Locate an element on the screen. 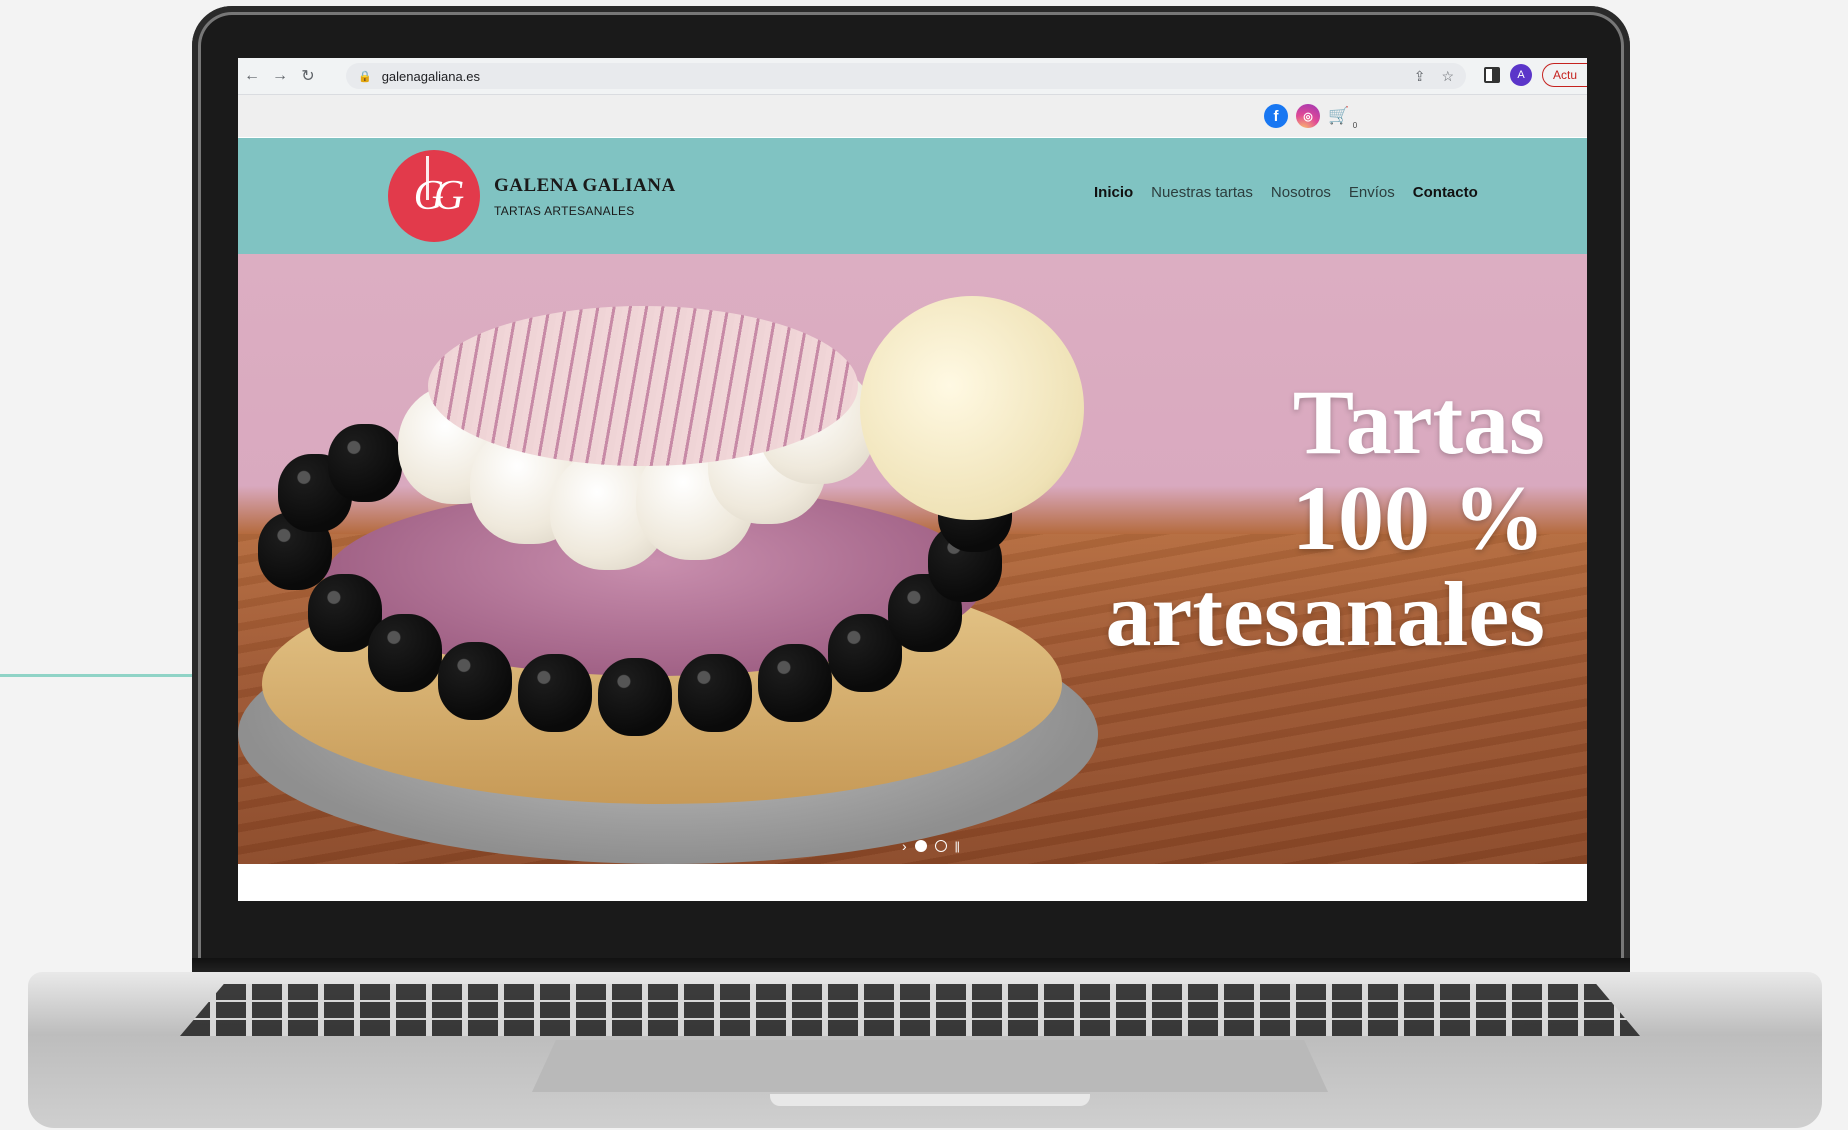 The image size is (1848, 1130). instagram-icon: ◎ is located at coordinates (1308, 116).